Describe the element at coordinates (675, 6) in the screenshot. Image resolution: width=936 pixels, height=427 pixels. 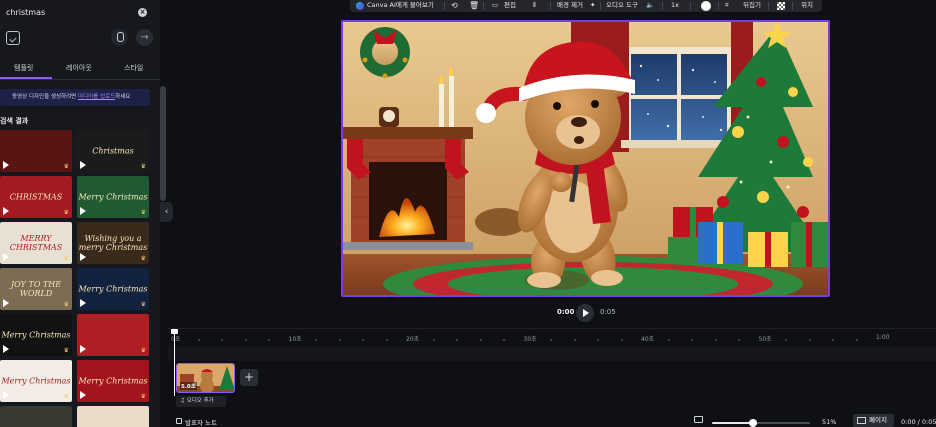
I see `speed-button: 1x` at that location.